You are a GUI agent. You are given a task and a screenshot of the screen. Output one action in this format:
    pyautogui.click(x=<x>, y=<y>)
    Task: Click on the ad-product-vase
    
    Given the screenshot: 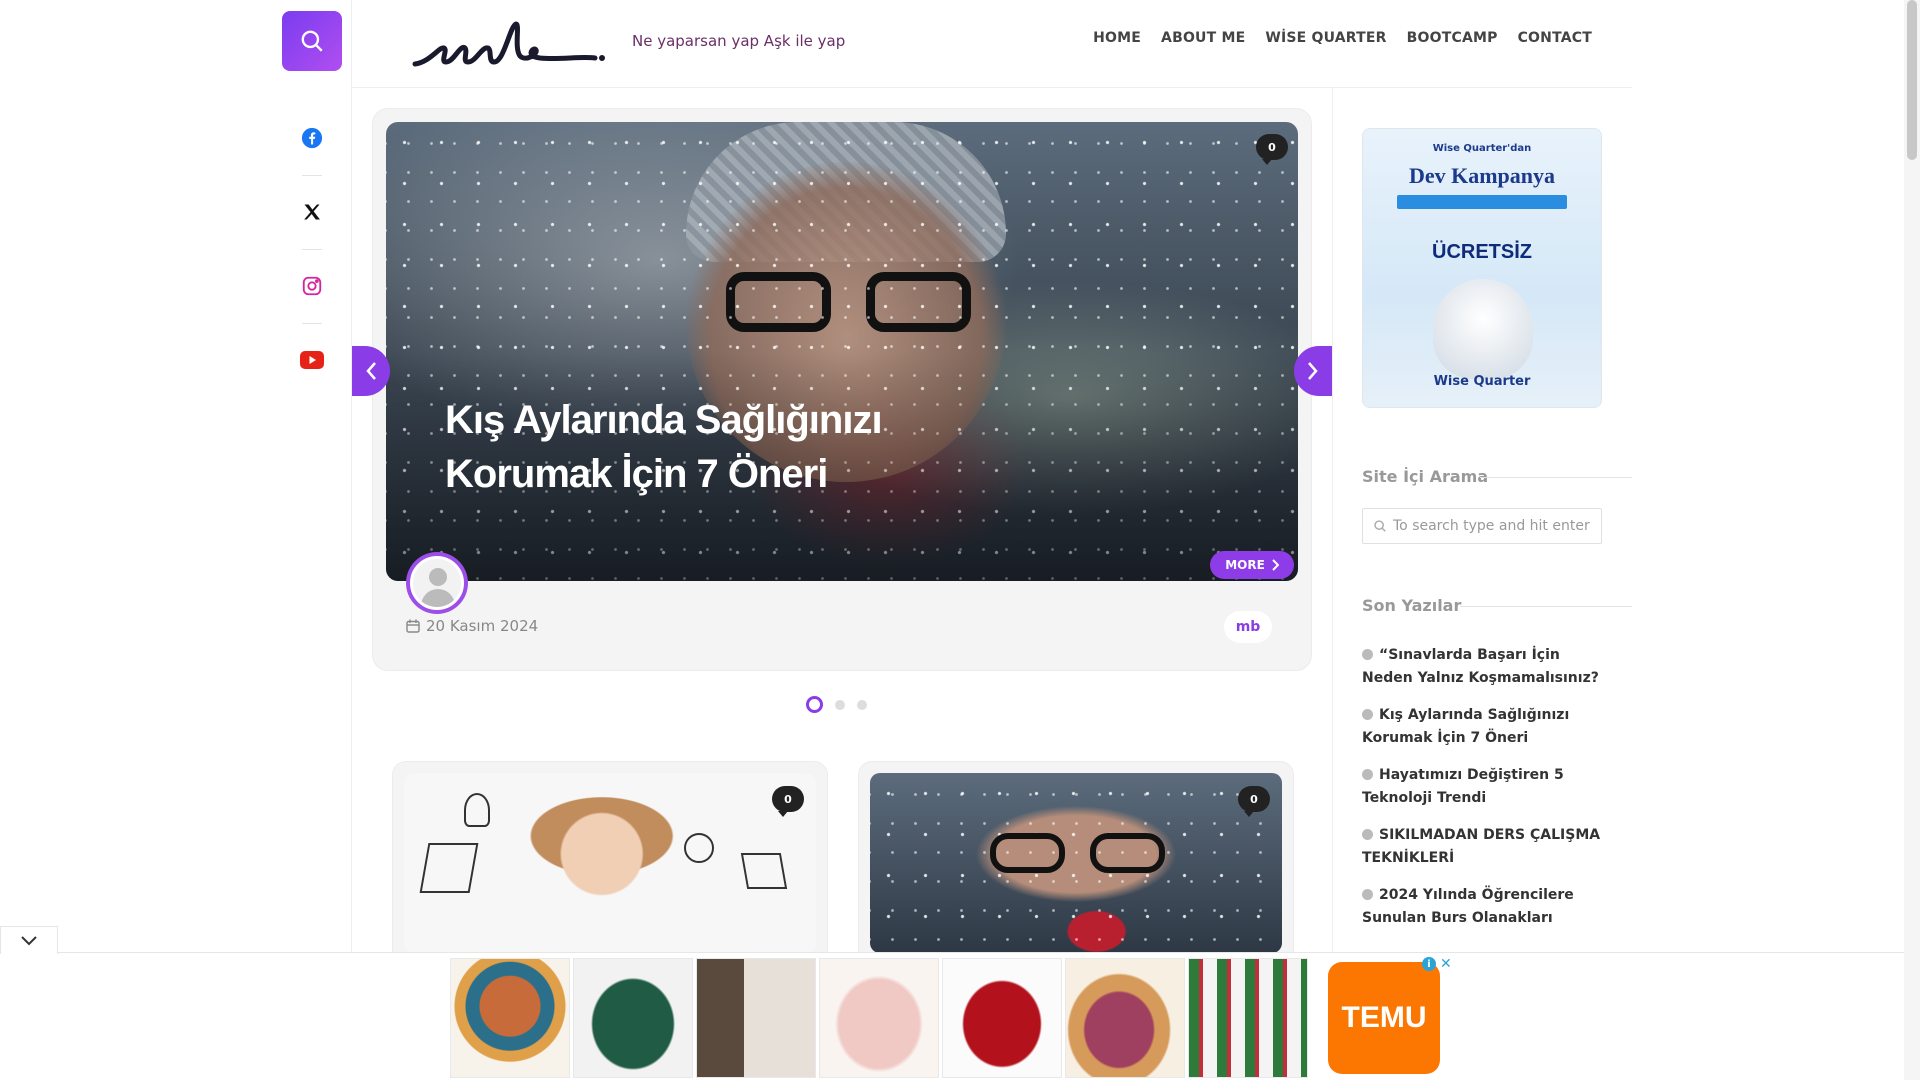 What is the action you would take?
    pyautogui.click(x=1002, y=1018)
    